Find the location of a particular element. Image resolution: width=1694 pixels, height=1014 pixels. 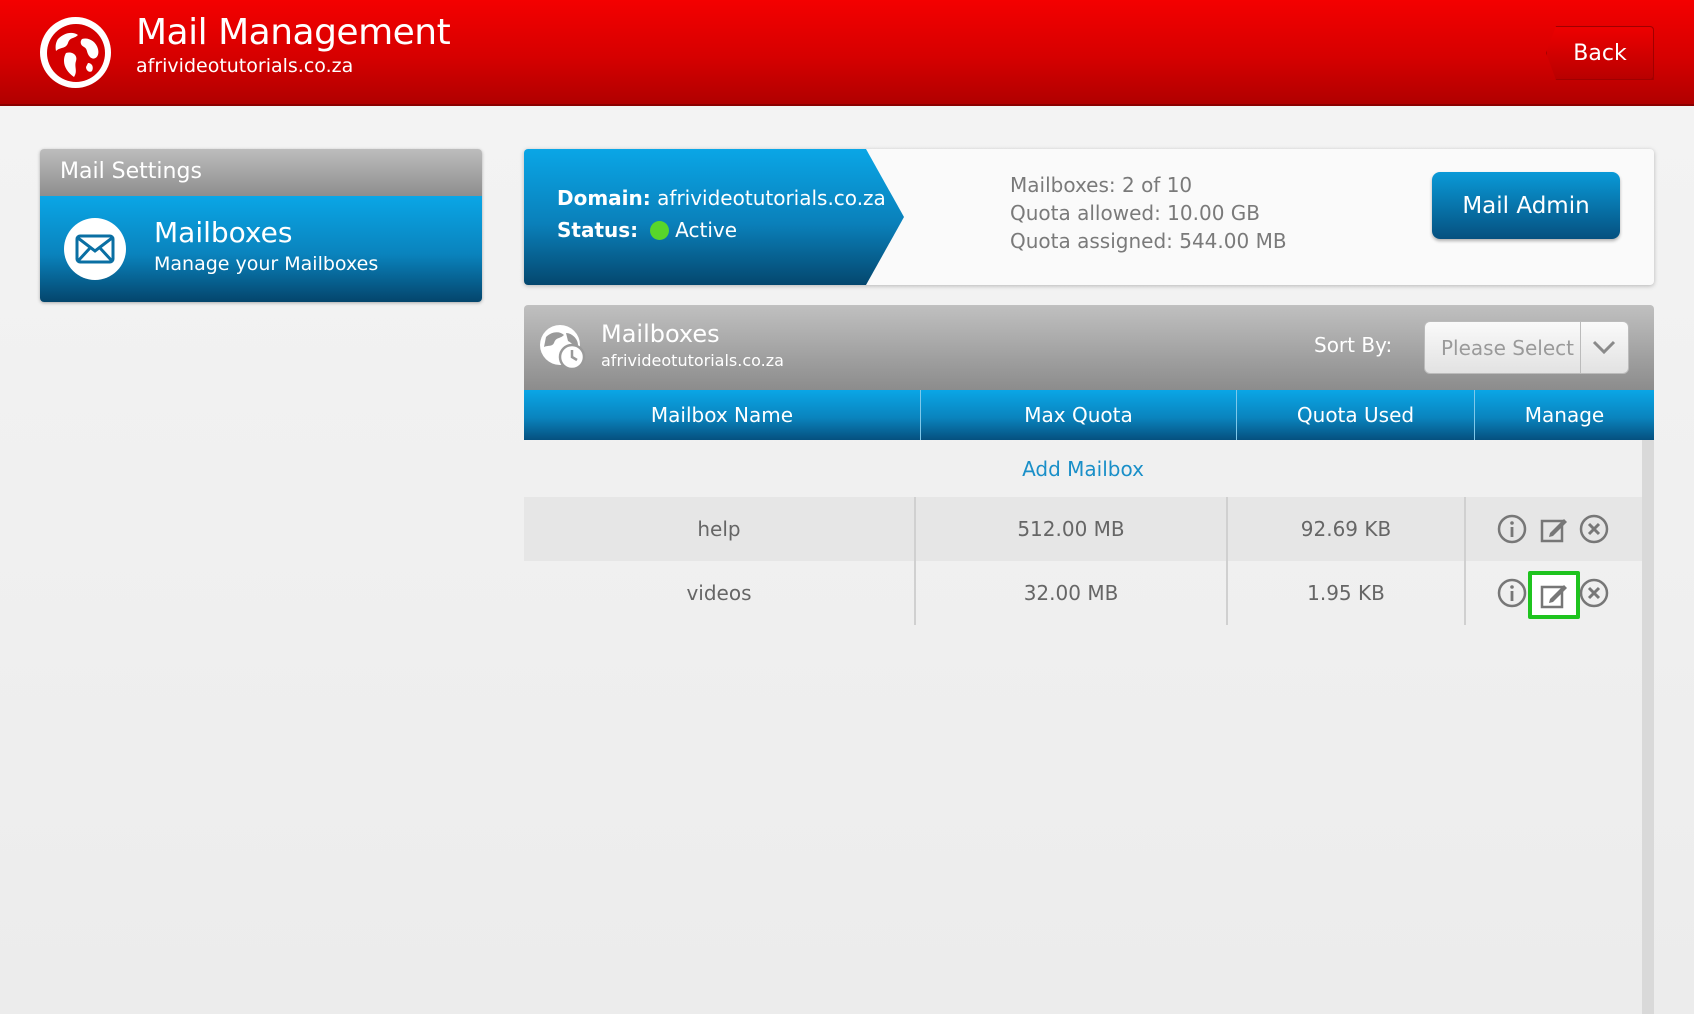

table-header: Mailbox Name Max Quota Quota Used Manage is located at coordinates (1089, 415).